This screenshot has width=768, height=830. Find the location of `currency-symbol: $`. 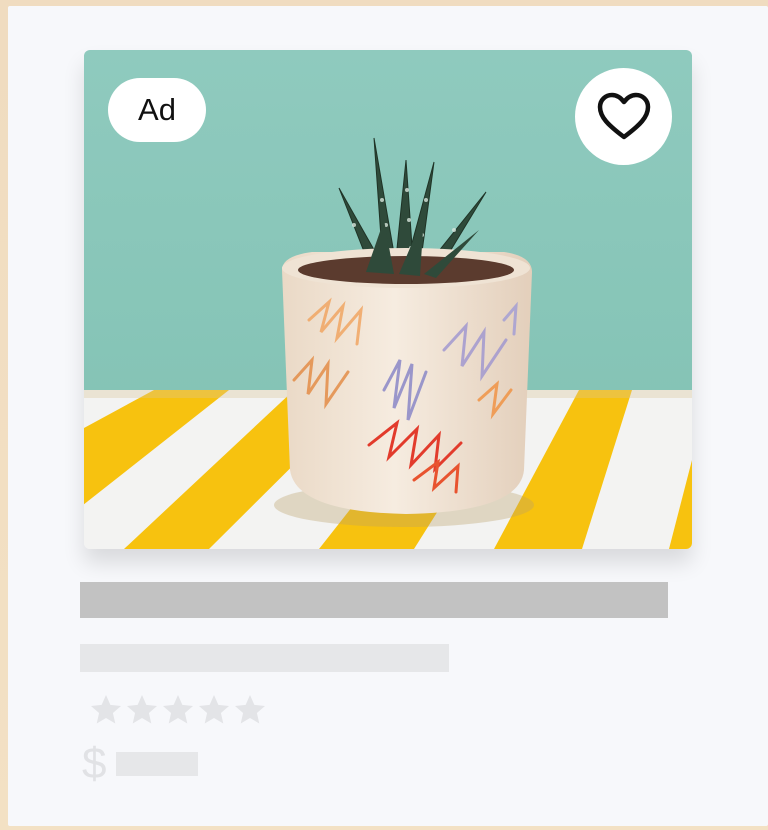

currency-symbol: $ is located at coordinates (94, 763).